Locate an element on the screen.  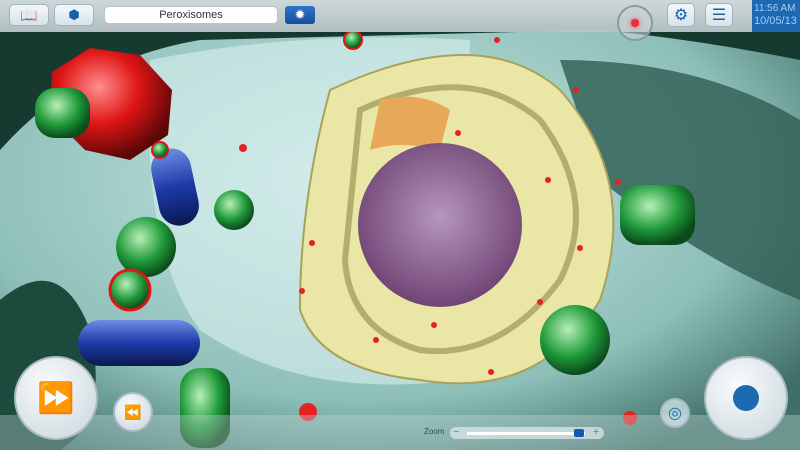
target-icon: ◎ is located at coordinates (675, 413).